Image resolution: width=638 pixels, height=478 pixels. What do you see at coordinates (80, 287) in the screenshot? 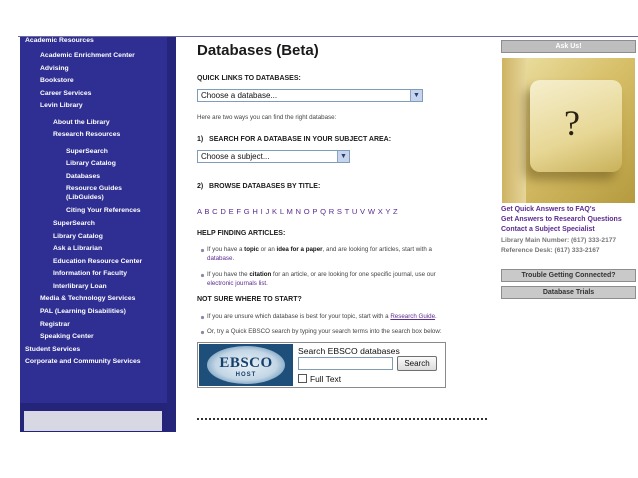
I see `sidebar-item-interlibrary-loan: Interlibrary Loan` at bounding box center [80, 287].